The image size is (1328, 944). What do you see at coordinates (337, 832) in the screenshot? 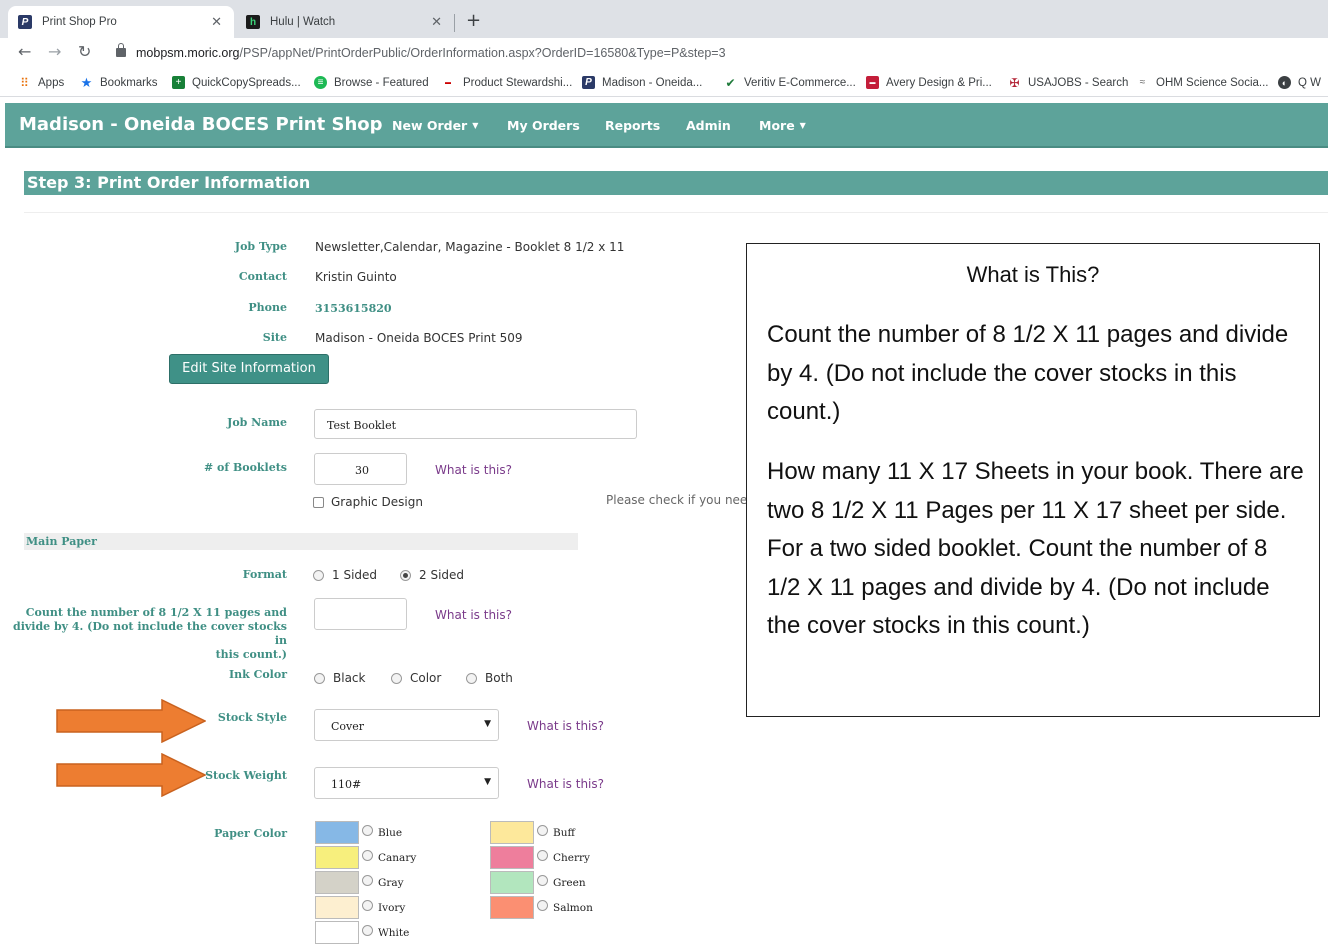
I see `color-swatch-blue` at bounding box center [337, 832].